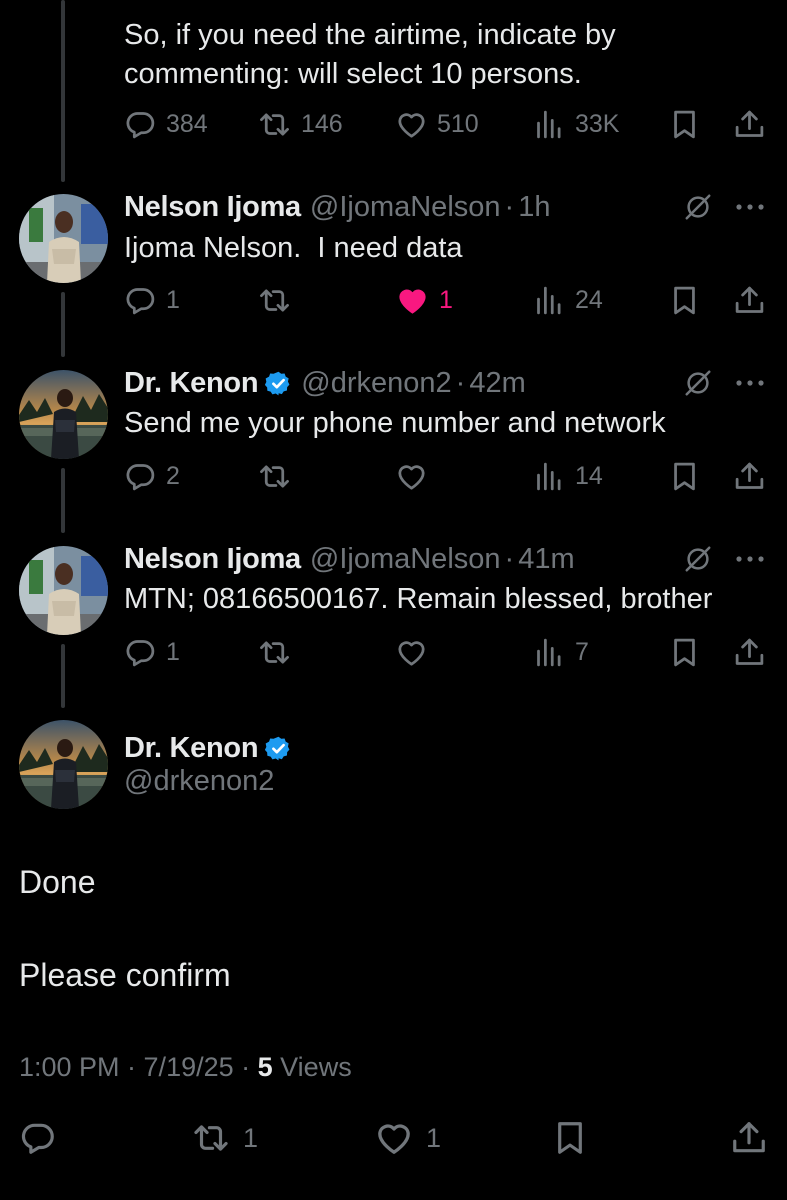 This screenshot has height=1200, width=787. Describe the element at coordinates (312, 1067) in the screenshot. I see `views-label: Views` at that location.